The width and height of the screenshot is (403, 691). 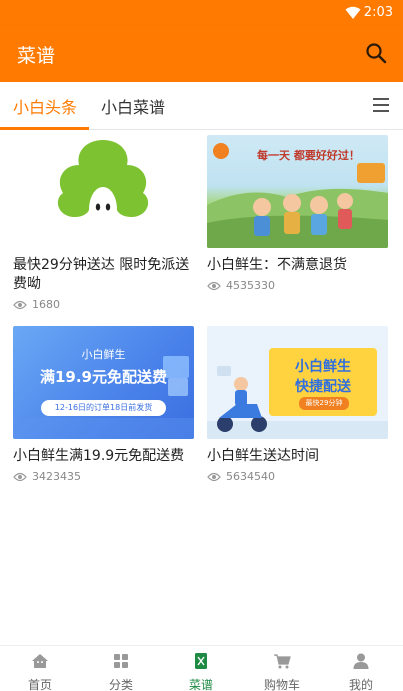 I want to click on nav-label: 菜谱, so click(x=200, y=684).